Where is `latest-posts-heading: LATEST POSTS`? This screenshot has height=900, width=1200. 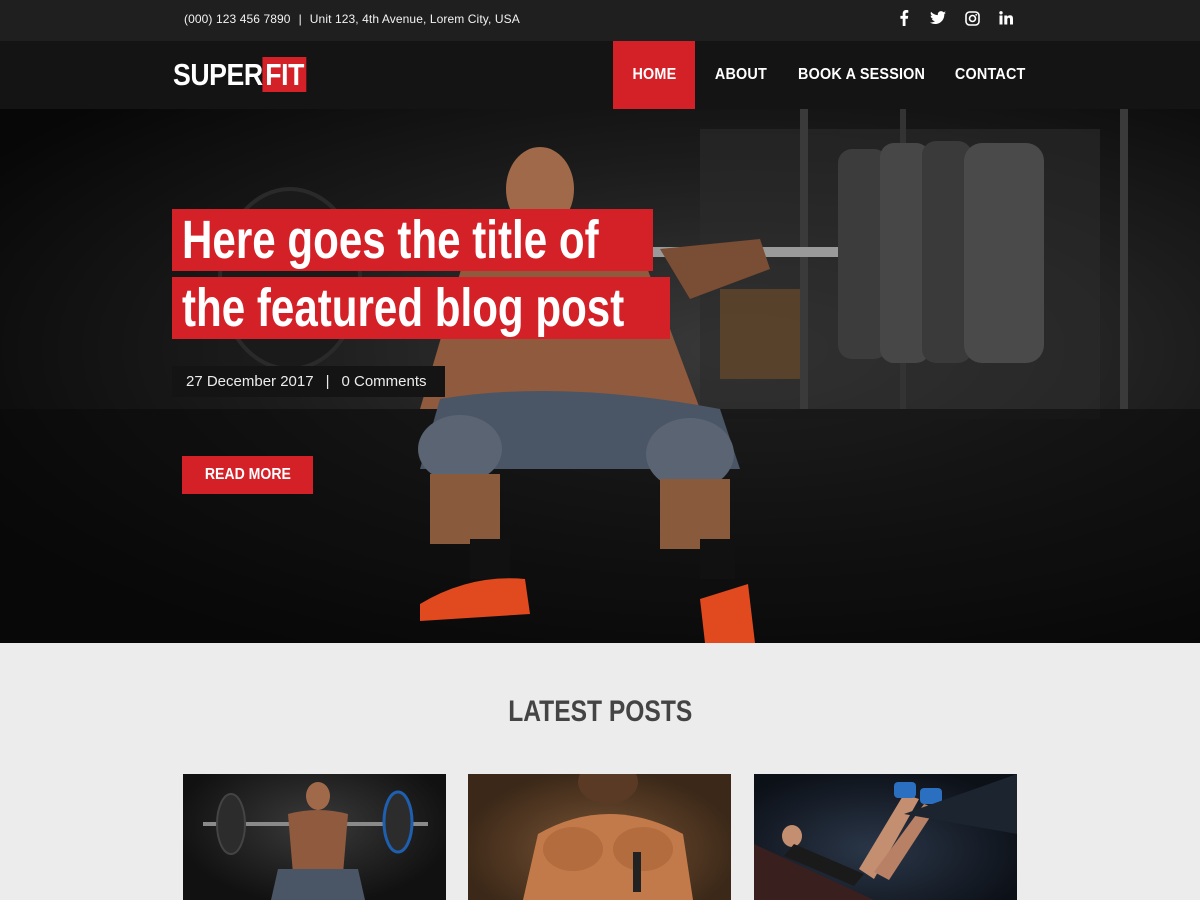
latest-posts-heading: LATEST POSTS is located at coordinates (600, 712).